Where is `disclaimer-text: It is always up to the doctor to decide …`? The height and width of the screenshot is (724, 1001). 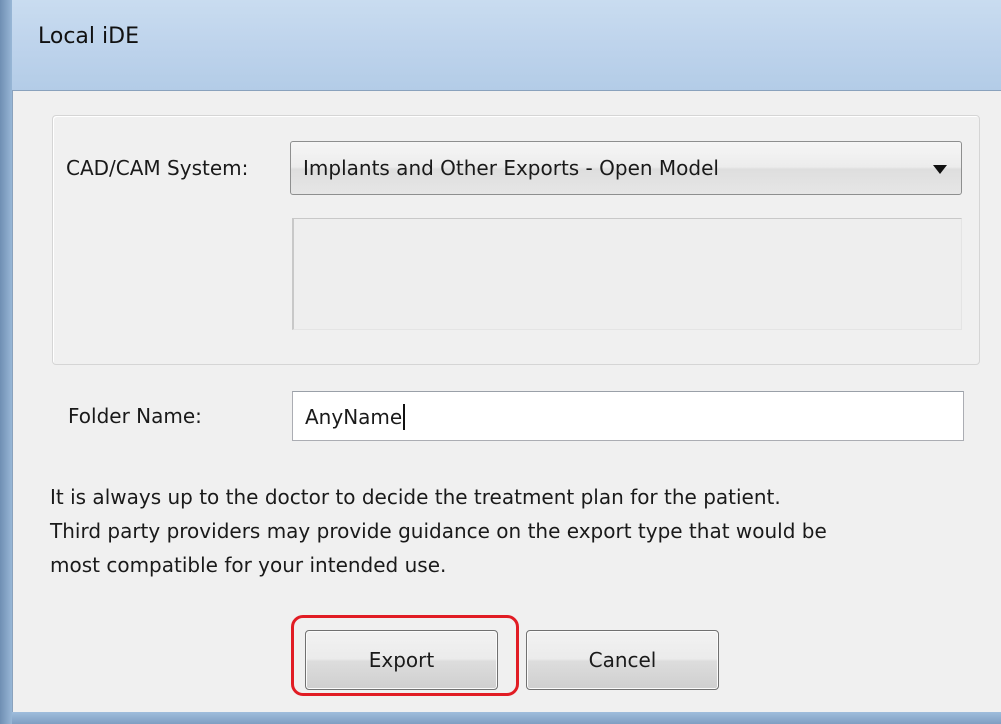
disclaimer-text: It is always up to the doctor to decide … is located at coordinates (515, 531).